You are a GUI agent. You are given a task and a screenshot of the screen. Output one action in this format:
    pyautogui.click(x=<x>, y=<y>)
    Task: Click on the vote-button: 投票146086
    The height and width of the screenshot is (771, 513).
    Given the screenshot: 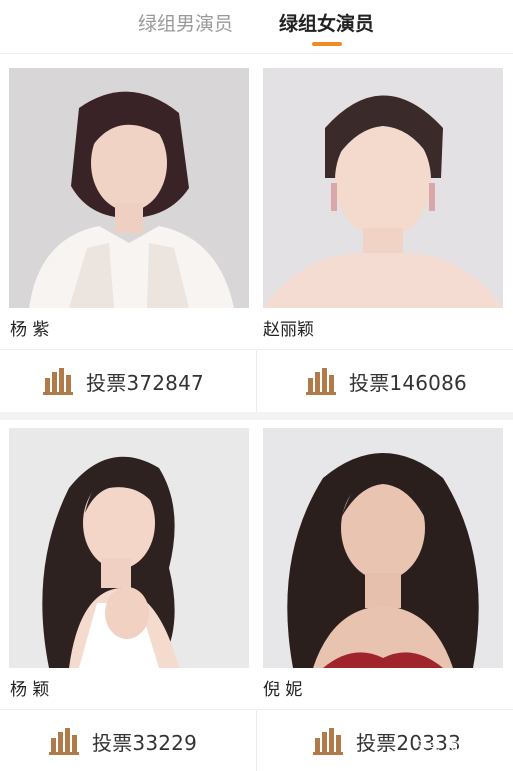 What is the action you would take?
    pyautogui.click(x=385, y=381)
    